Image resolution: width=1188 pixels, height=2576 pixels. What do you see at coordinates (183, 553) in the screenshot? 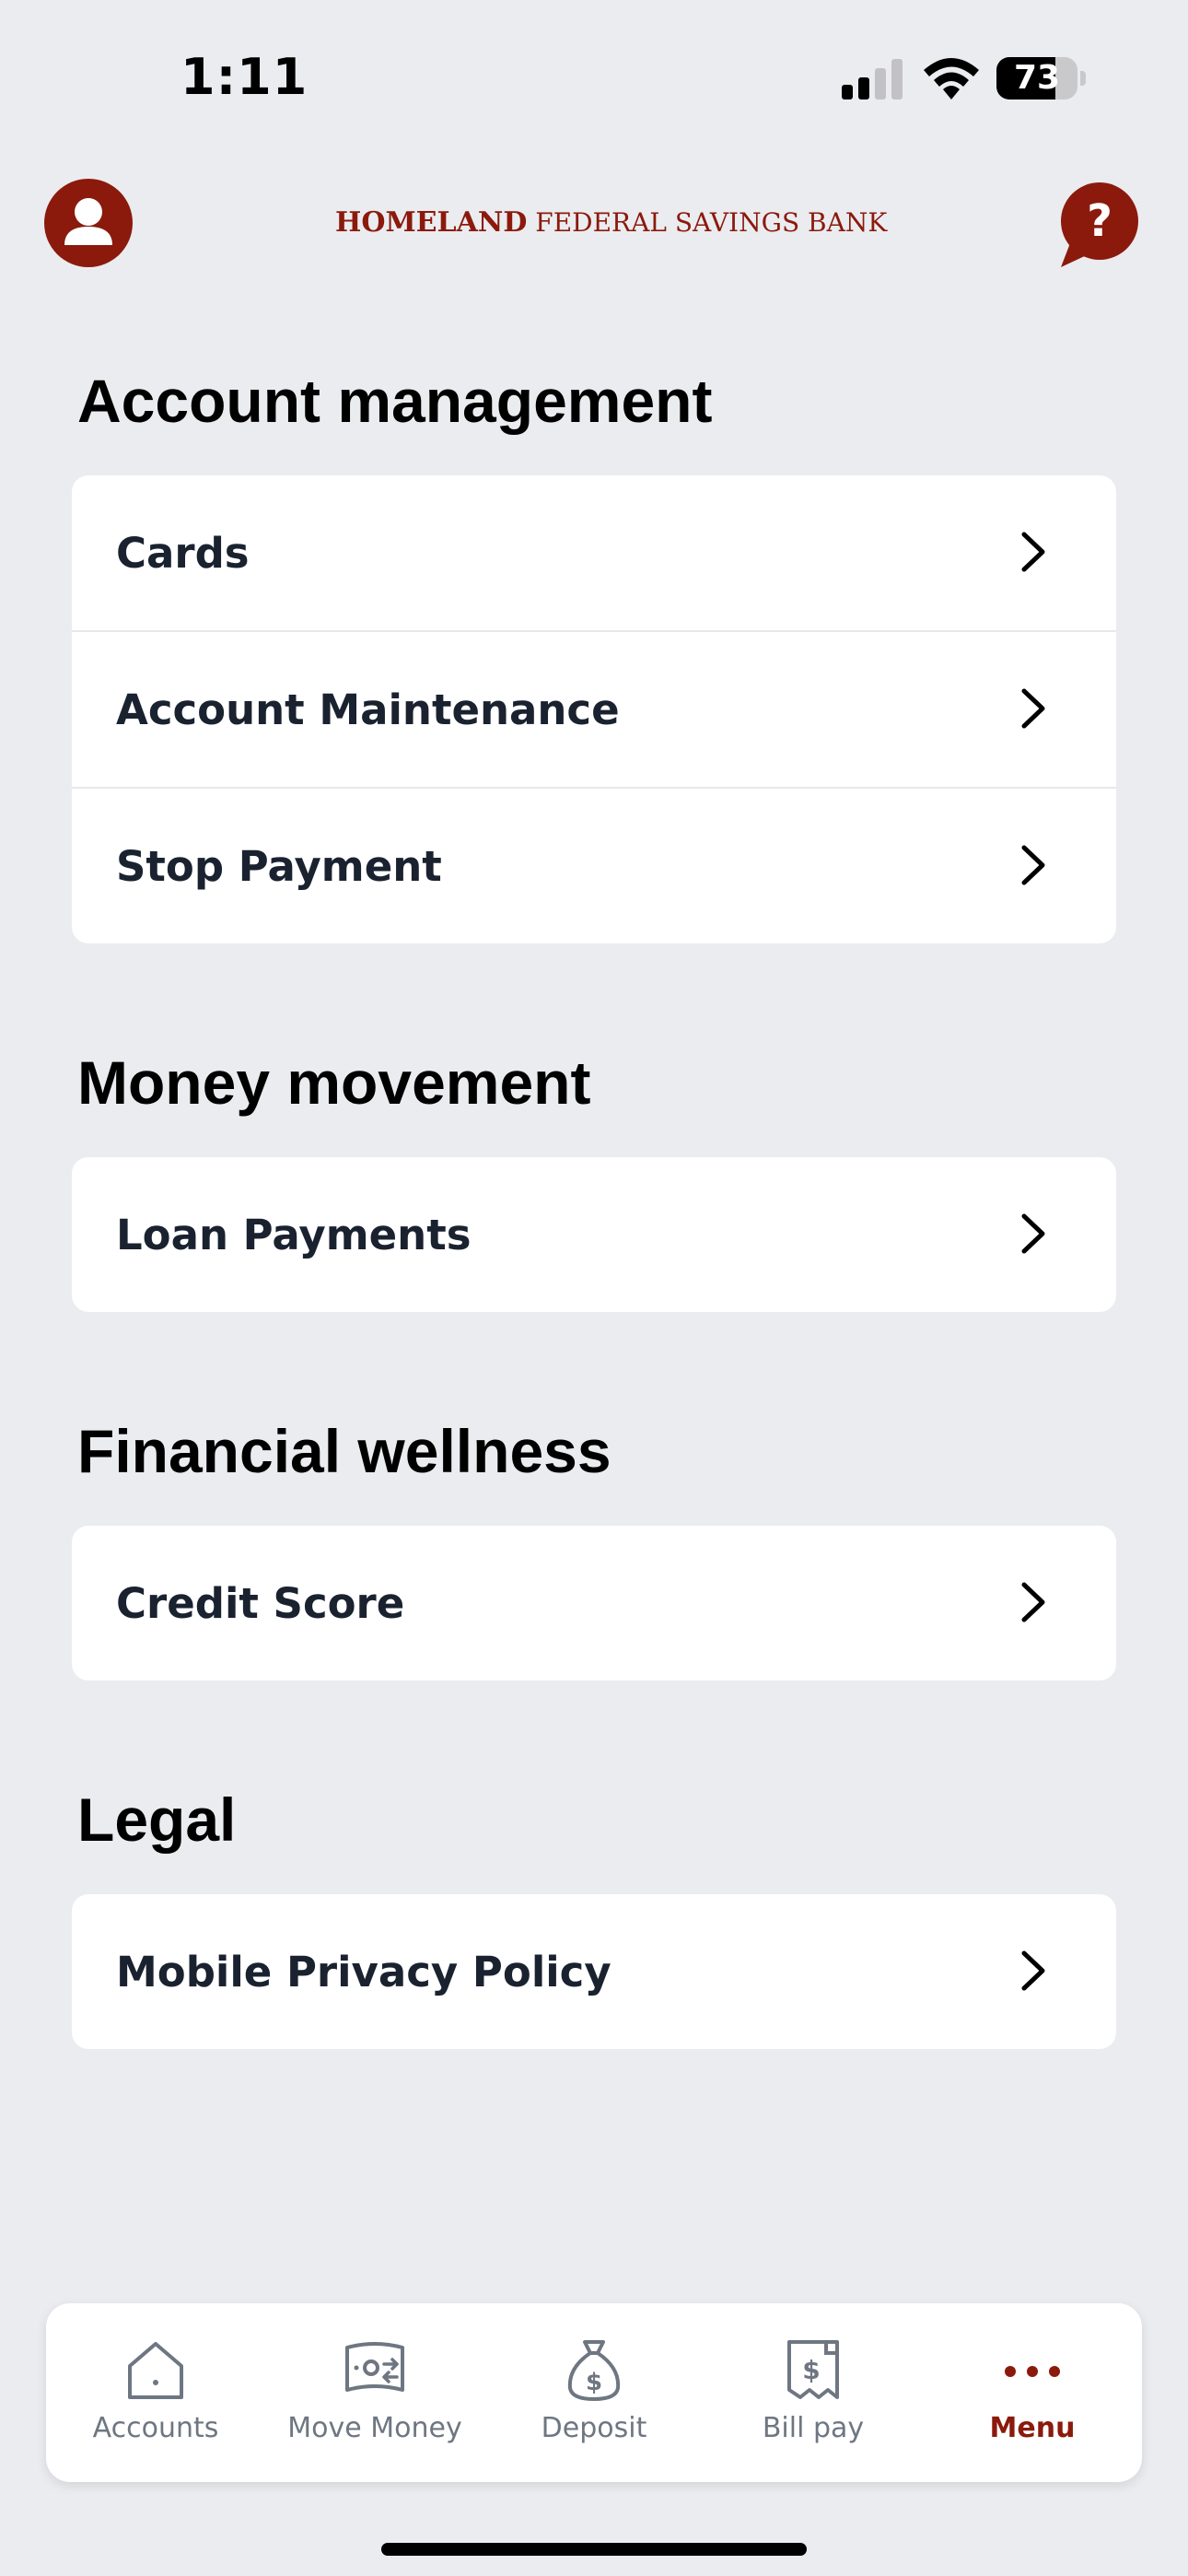
I see `menu-item-label: Cards` at bounding box center [183, 553].